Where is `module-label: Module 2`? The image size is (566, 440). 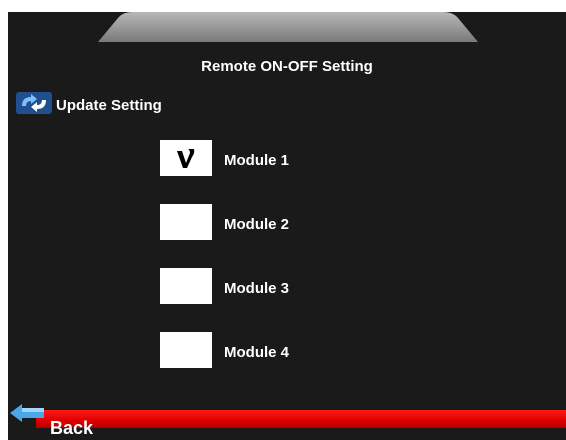
module-label: Module 2 is located at coordinates (257, 224).